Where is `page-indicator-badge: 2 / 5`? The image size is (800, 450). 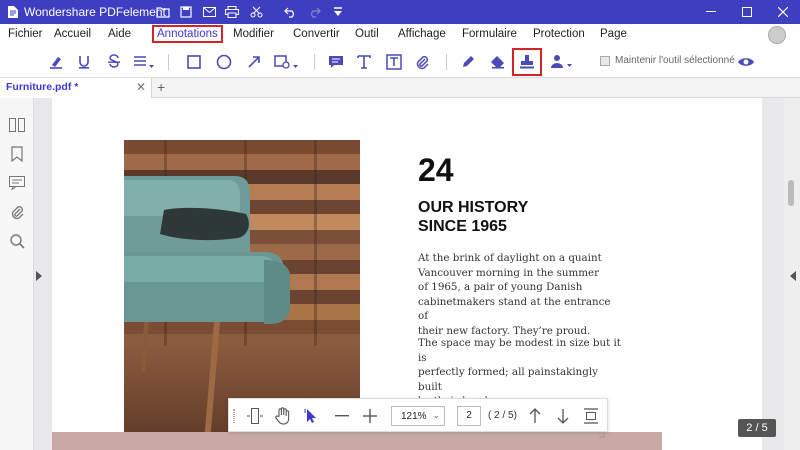
page-indicator-badge: 2 / 5 is located at coordinates (757, 428).